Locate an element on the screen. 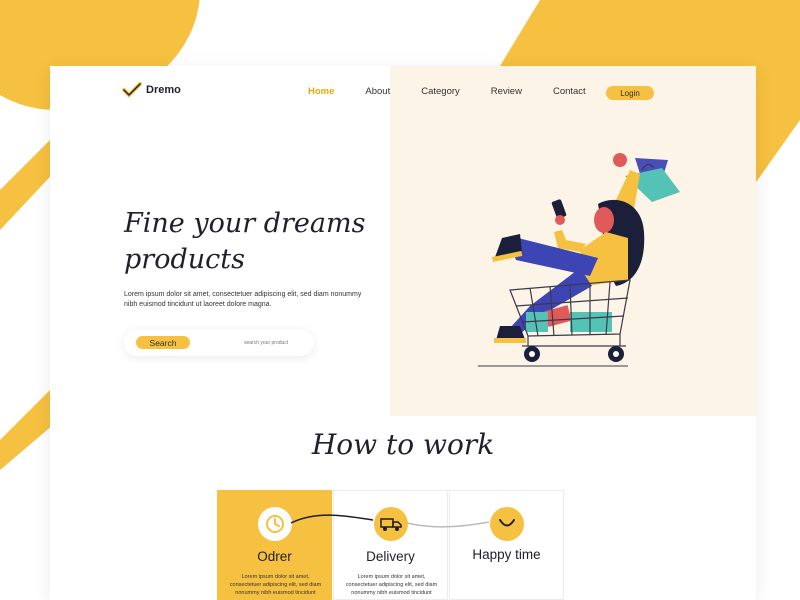 The width and height of the screenshot is (800, 600). logo: Dremo is located at coordinates (151, 90).